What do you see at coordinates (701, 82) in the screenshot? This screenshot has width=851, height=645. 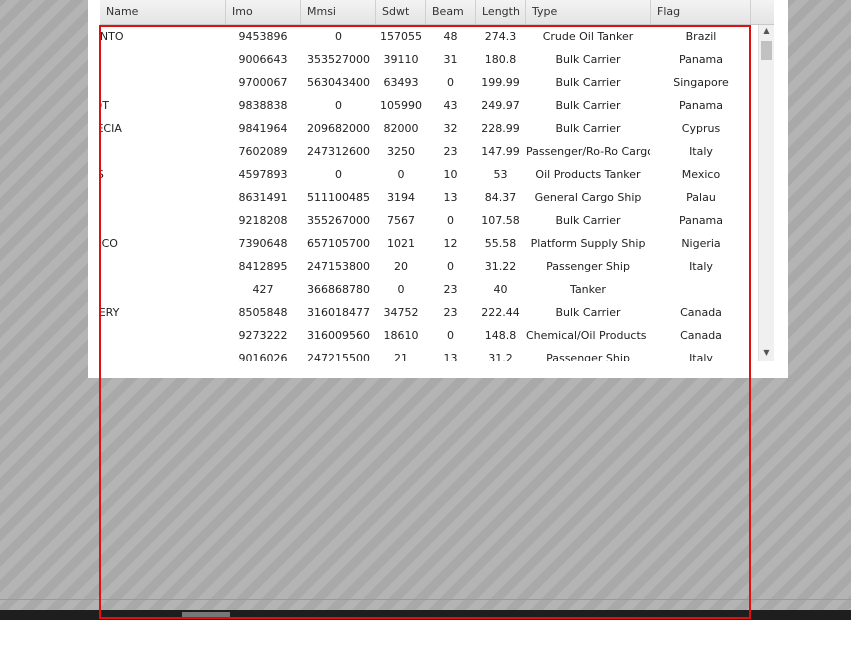 I see `cell-flag: Singapore` at bounding box center [701, 82].